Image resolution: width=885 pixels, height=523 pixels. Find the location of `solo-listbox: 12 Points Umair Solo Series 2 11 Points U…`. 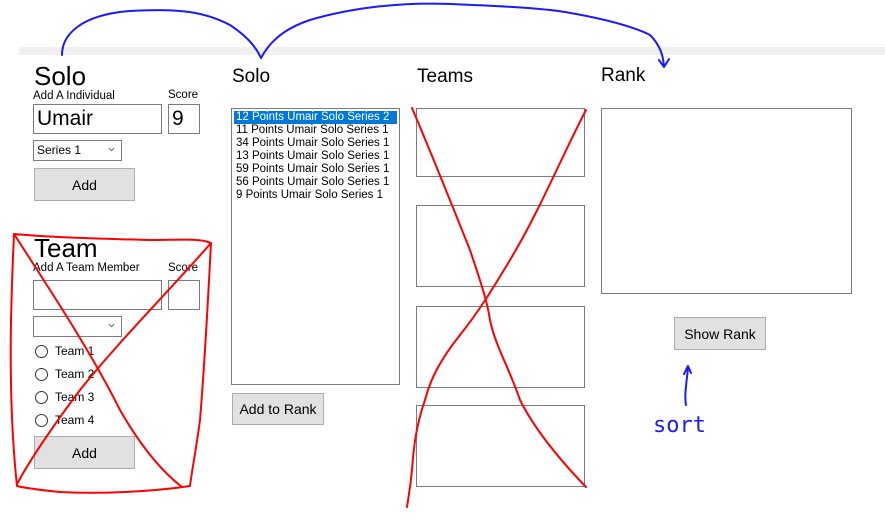

solo-listbox: 12 Points Umair Solo Series 2 11 Points U… is located at coordinates (315, 246).